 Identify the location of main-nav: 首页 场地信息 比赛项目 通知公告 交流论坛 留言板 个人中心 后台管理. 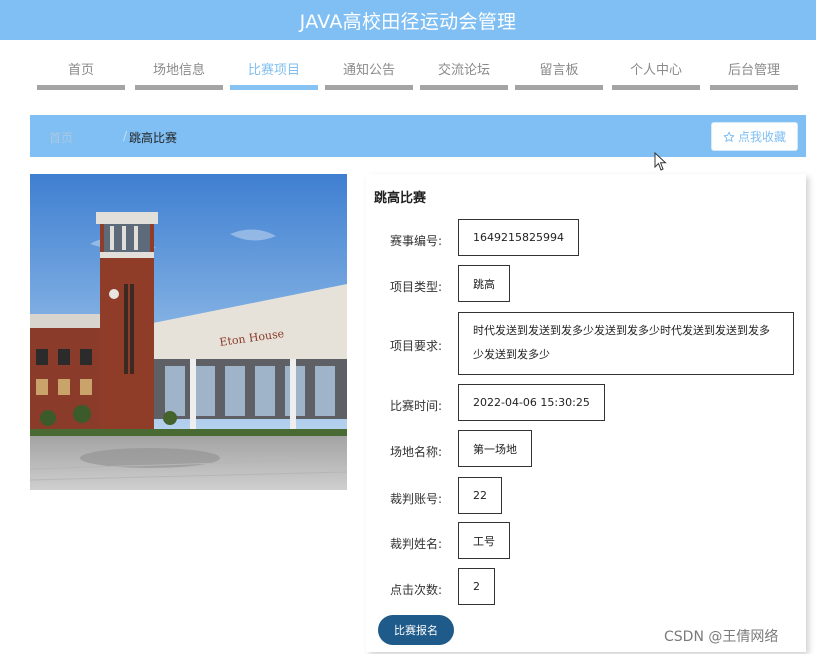
(408, 72).